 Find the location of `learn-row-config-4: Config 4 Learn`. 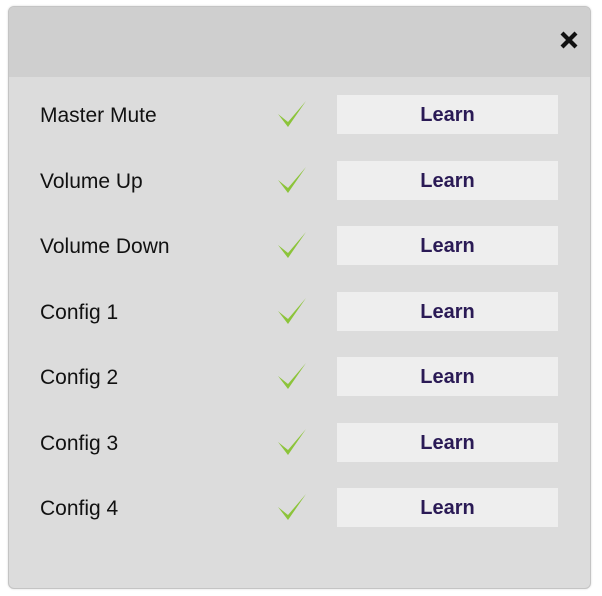

learn-row-config-4: Config 4 Learn is located at coordinates (299, 509).